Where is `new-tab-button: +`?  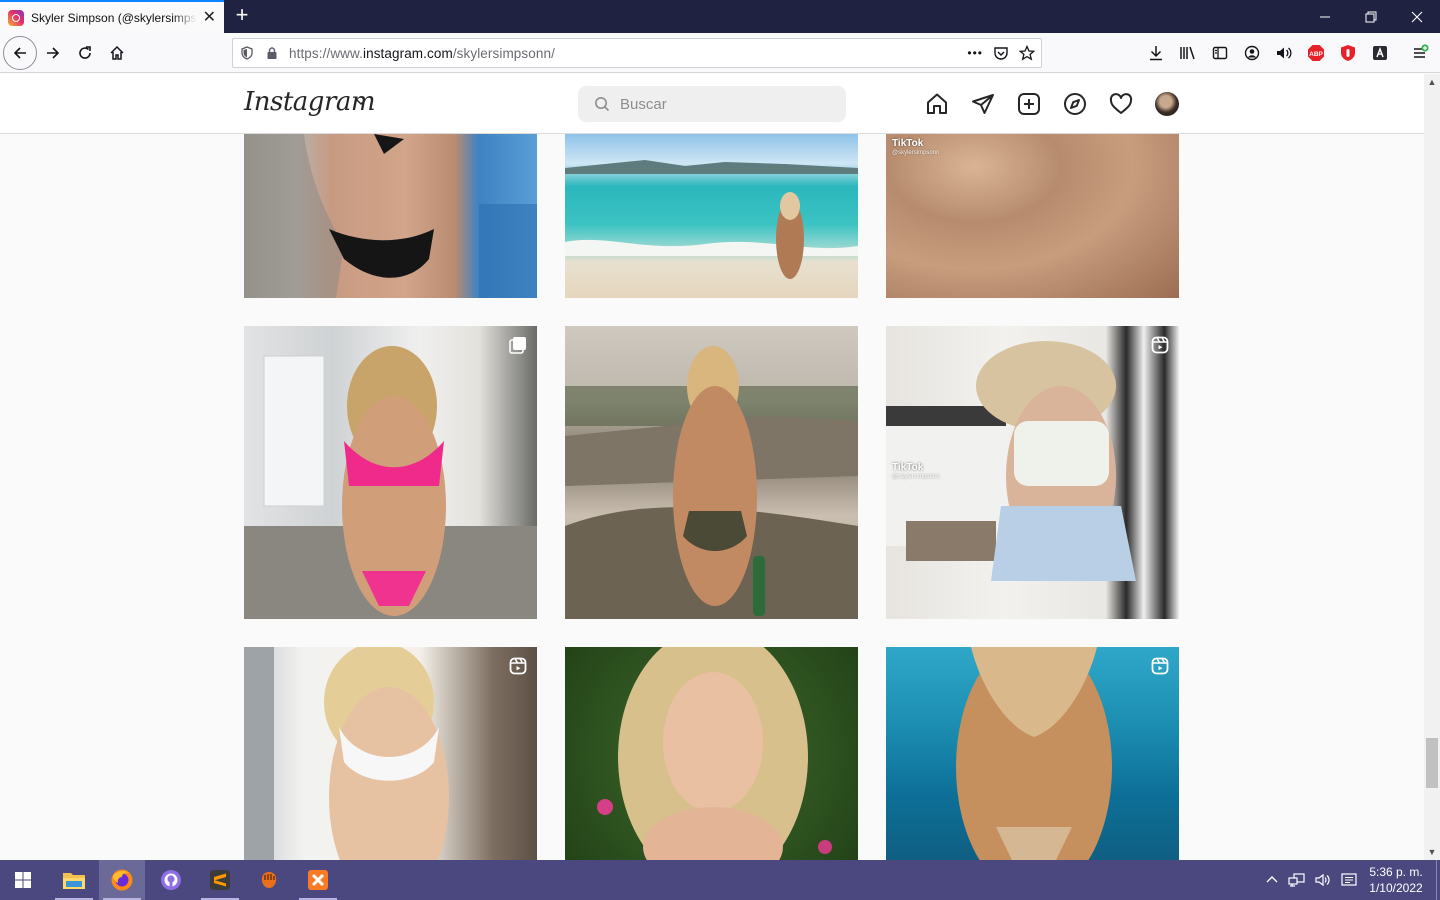
new-tab-button: + is located at coordinates (242, 16).